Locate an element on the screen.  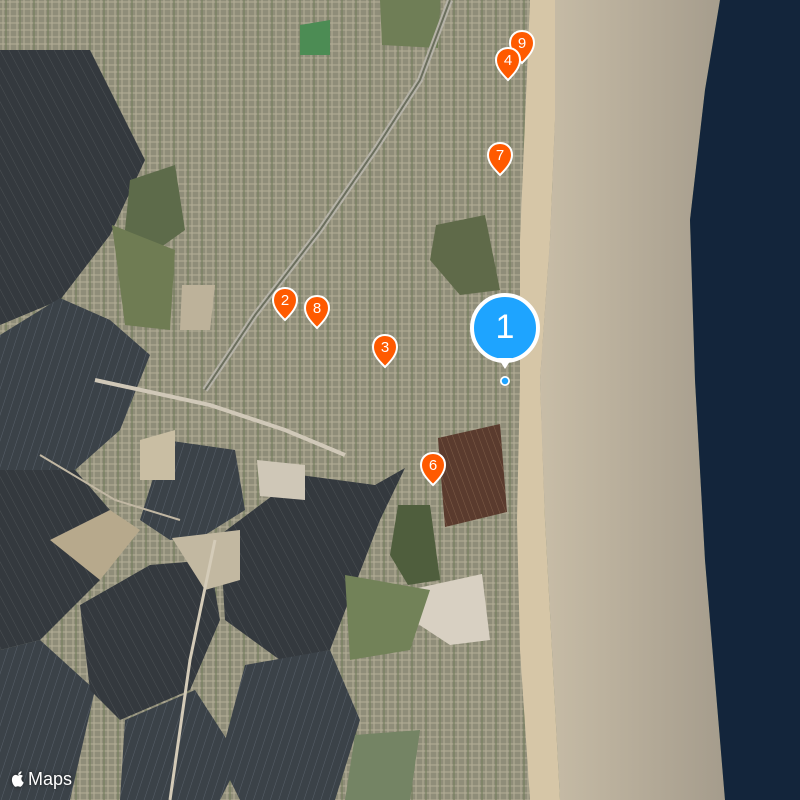
map-pin-label: 2 is located at coordinates (285, 300).